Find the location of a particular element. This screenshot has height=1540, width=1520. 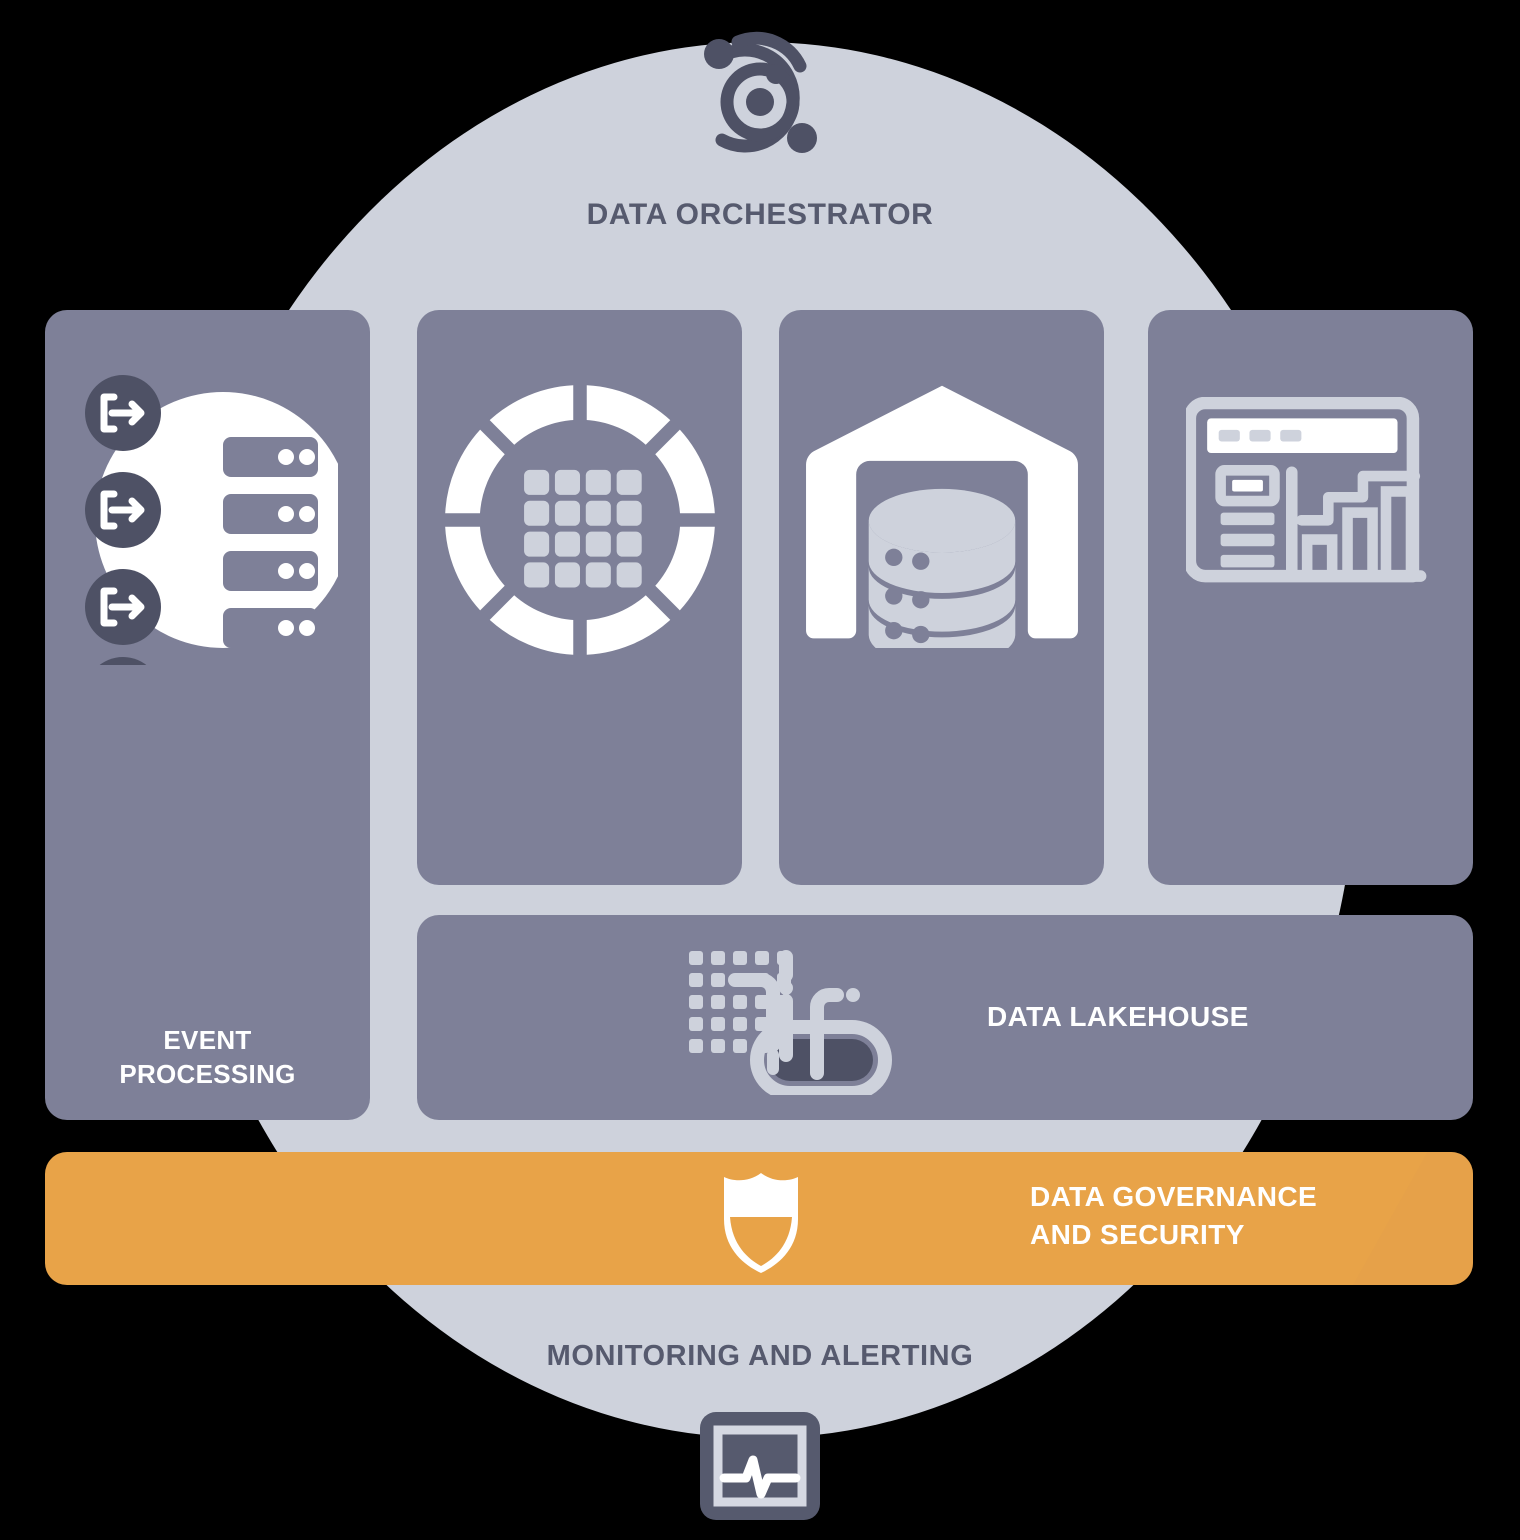

governance-bar-notch is located at coordinates (1413, 1218).